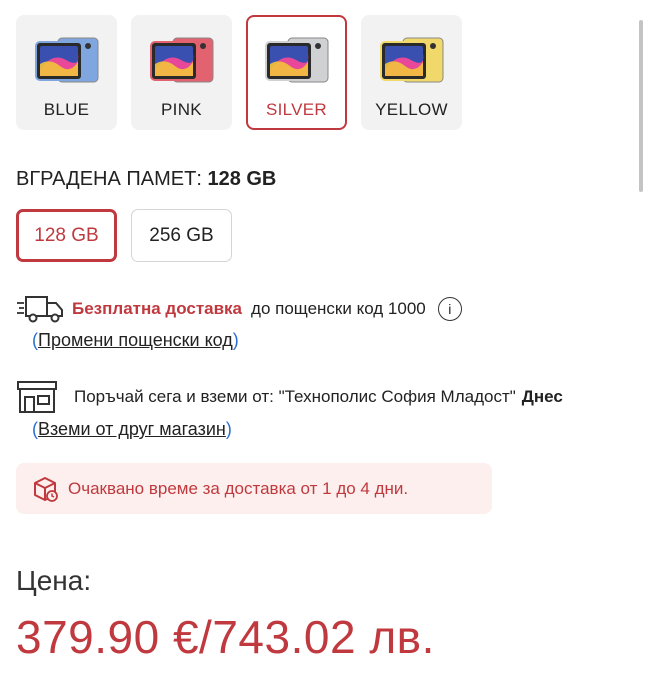 The height and width of the screenshot is (700, 647). What do you see at coordinates (40, 309) in the screenshot?
I see `truck-icon` at bounding box center [40, 309].